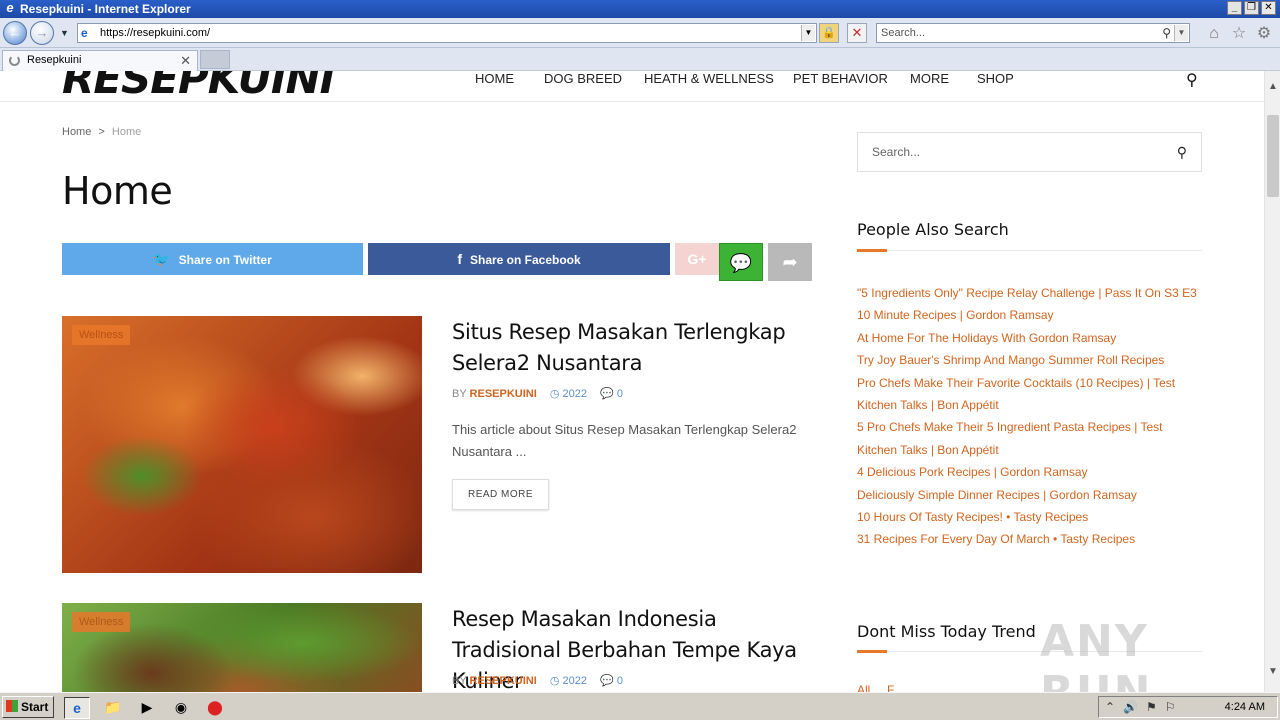  What do you see at coordinates (503, 681) in the screenshot?
I see `article-2-author: RESEPKUINI` at bounding box center [503, 681].